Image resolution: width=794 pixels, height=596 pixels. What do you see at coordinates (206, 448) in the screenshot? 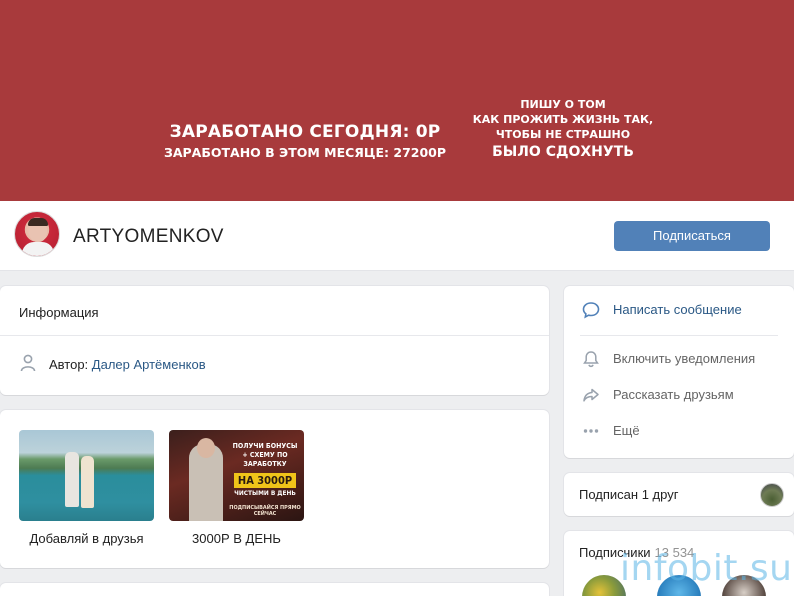
I see `person-head` at bounding box center [206, 448].